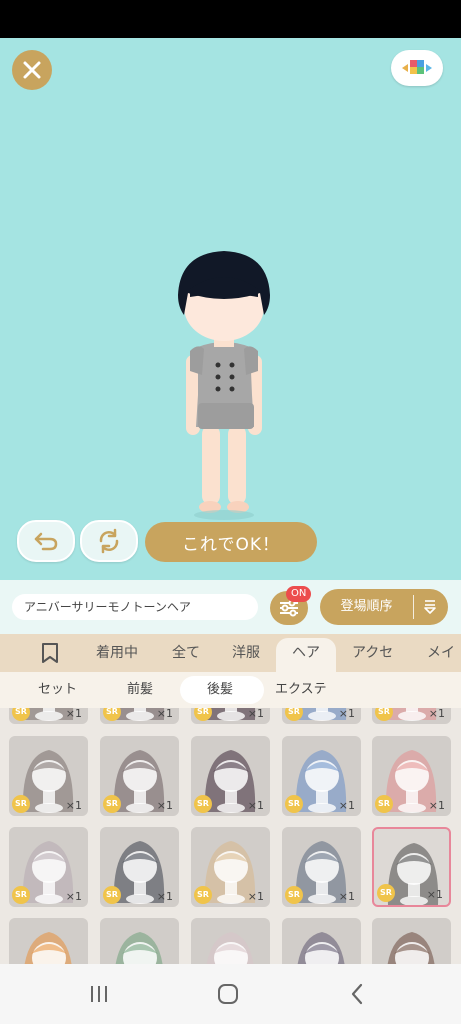 Image resolution: width=461 pixels, height=1024 pixels. I want to click on sort-button: 登場順序, so click(384, 607).